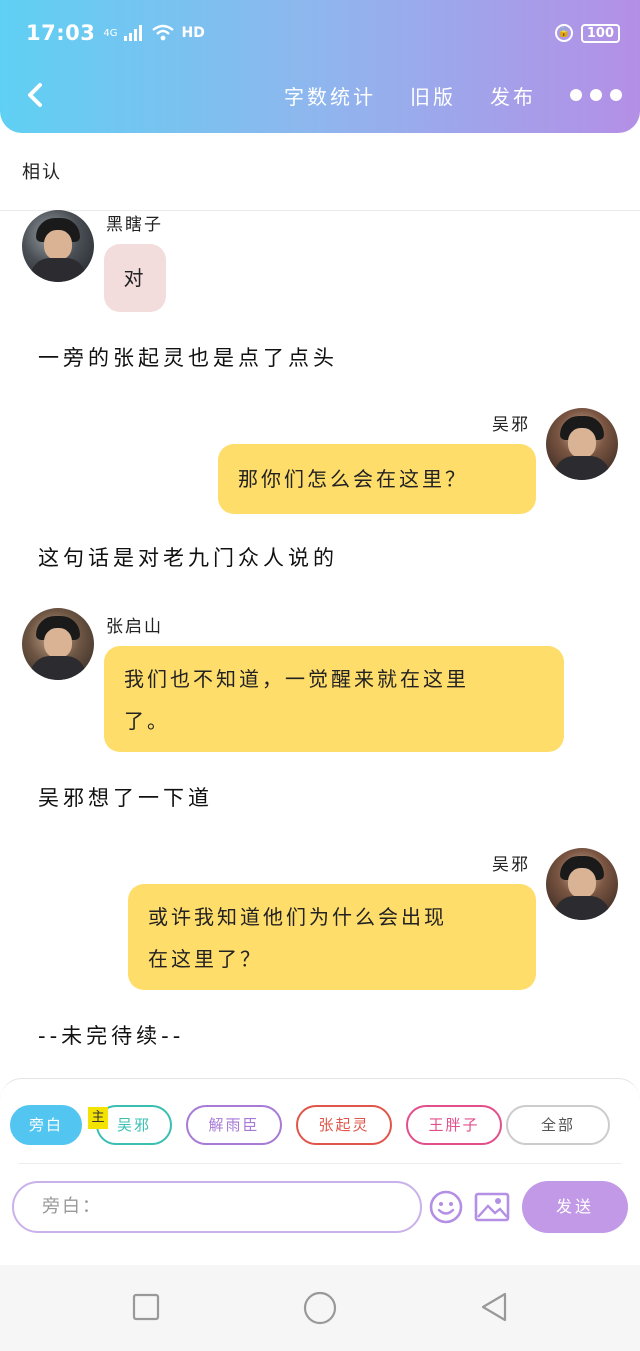 The image size is (640, 1351). What do you see at coordinates (446, 1207) in the screenshot?
I see `emoji-icon` at bounding box center [446, 1207].